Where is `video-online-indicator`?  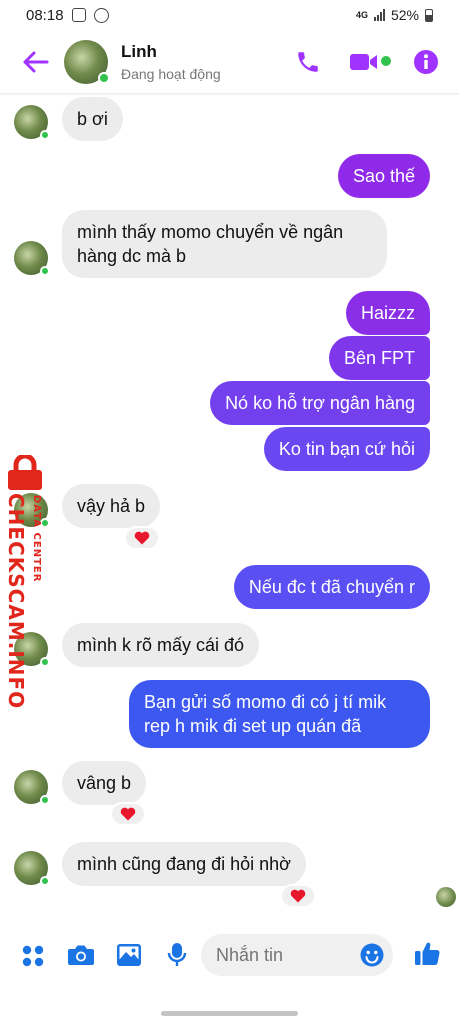
video-online-indicator is located at coordinates (386, 61).